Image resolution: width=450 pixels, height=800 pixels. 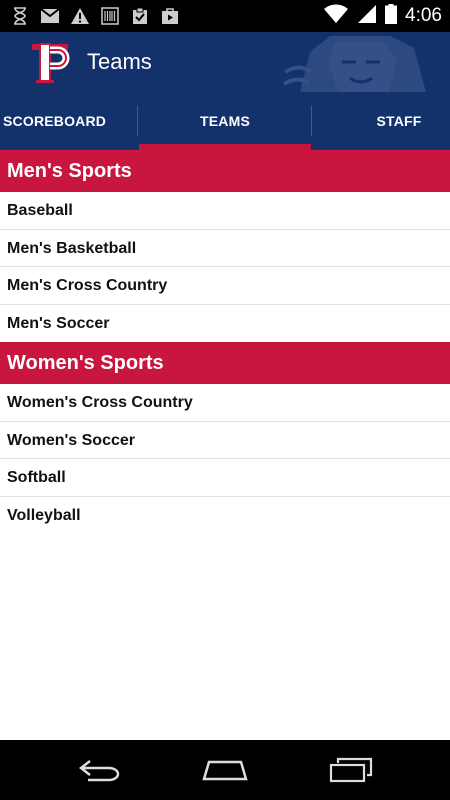 What do you see at coordinates (225, 440) in the screenshot?
I see `list-item-womens-soccer: Women's Soccer` at bounding box center [225, 440].